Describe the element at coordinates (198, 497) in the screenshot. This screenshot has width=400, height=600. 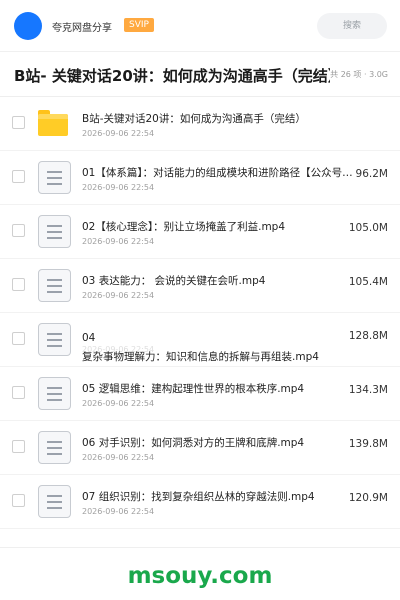
I see `item-name: 07 组织识别：找到复杂组织丛林的穿越法则.mp4` at that location.